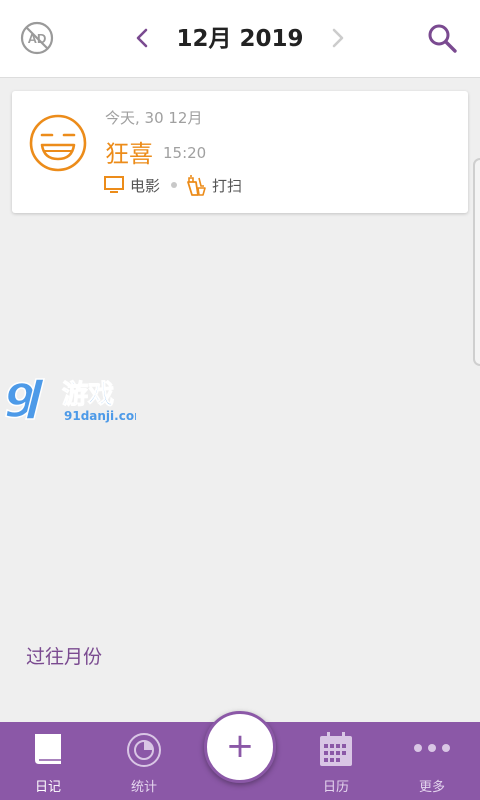 Image resolution: width=480 pixels, height=800 pixels. I want to click on month-title: 12月 2019, so click(240, 39).